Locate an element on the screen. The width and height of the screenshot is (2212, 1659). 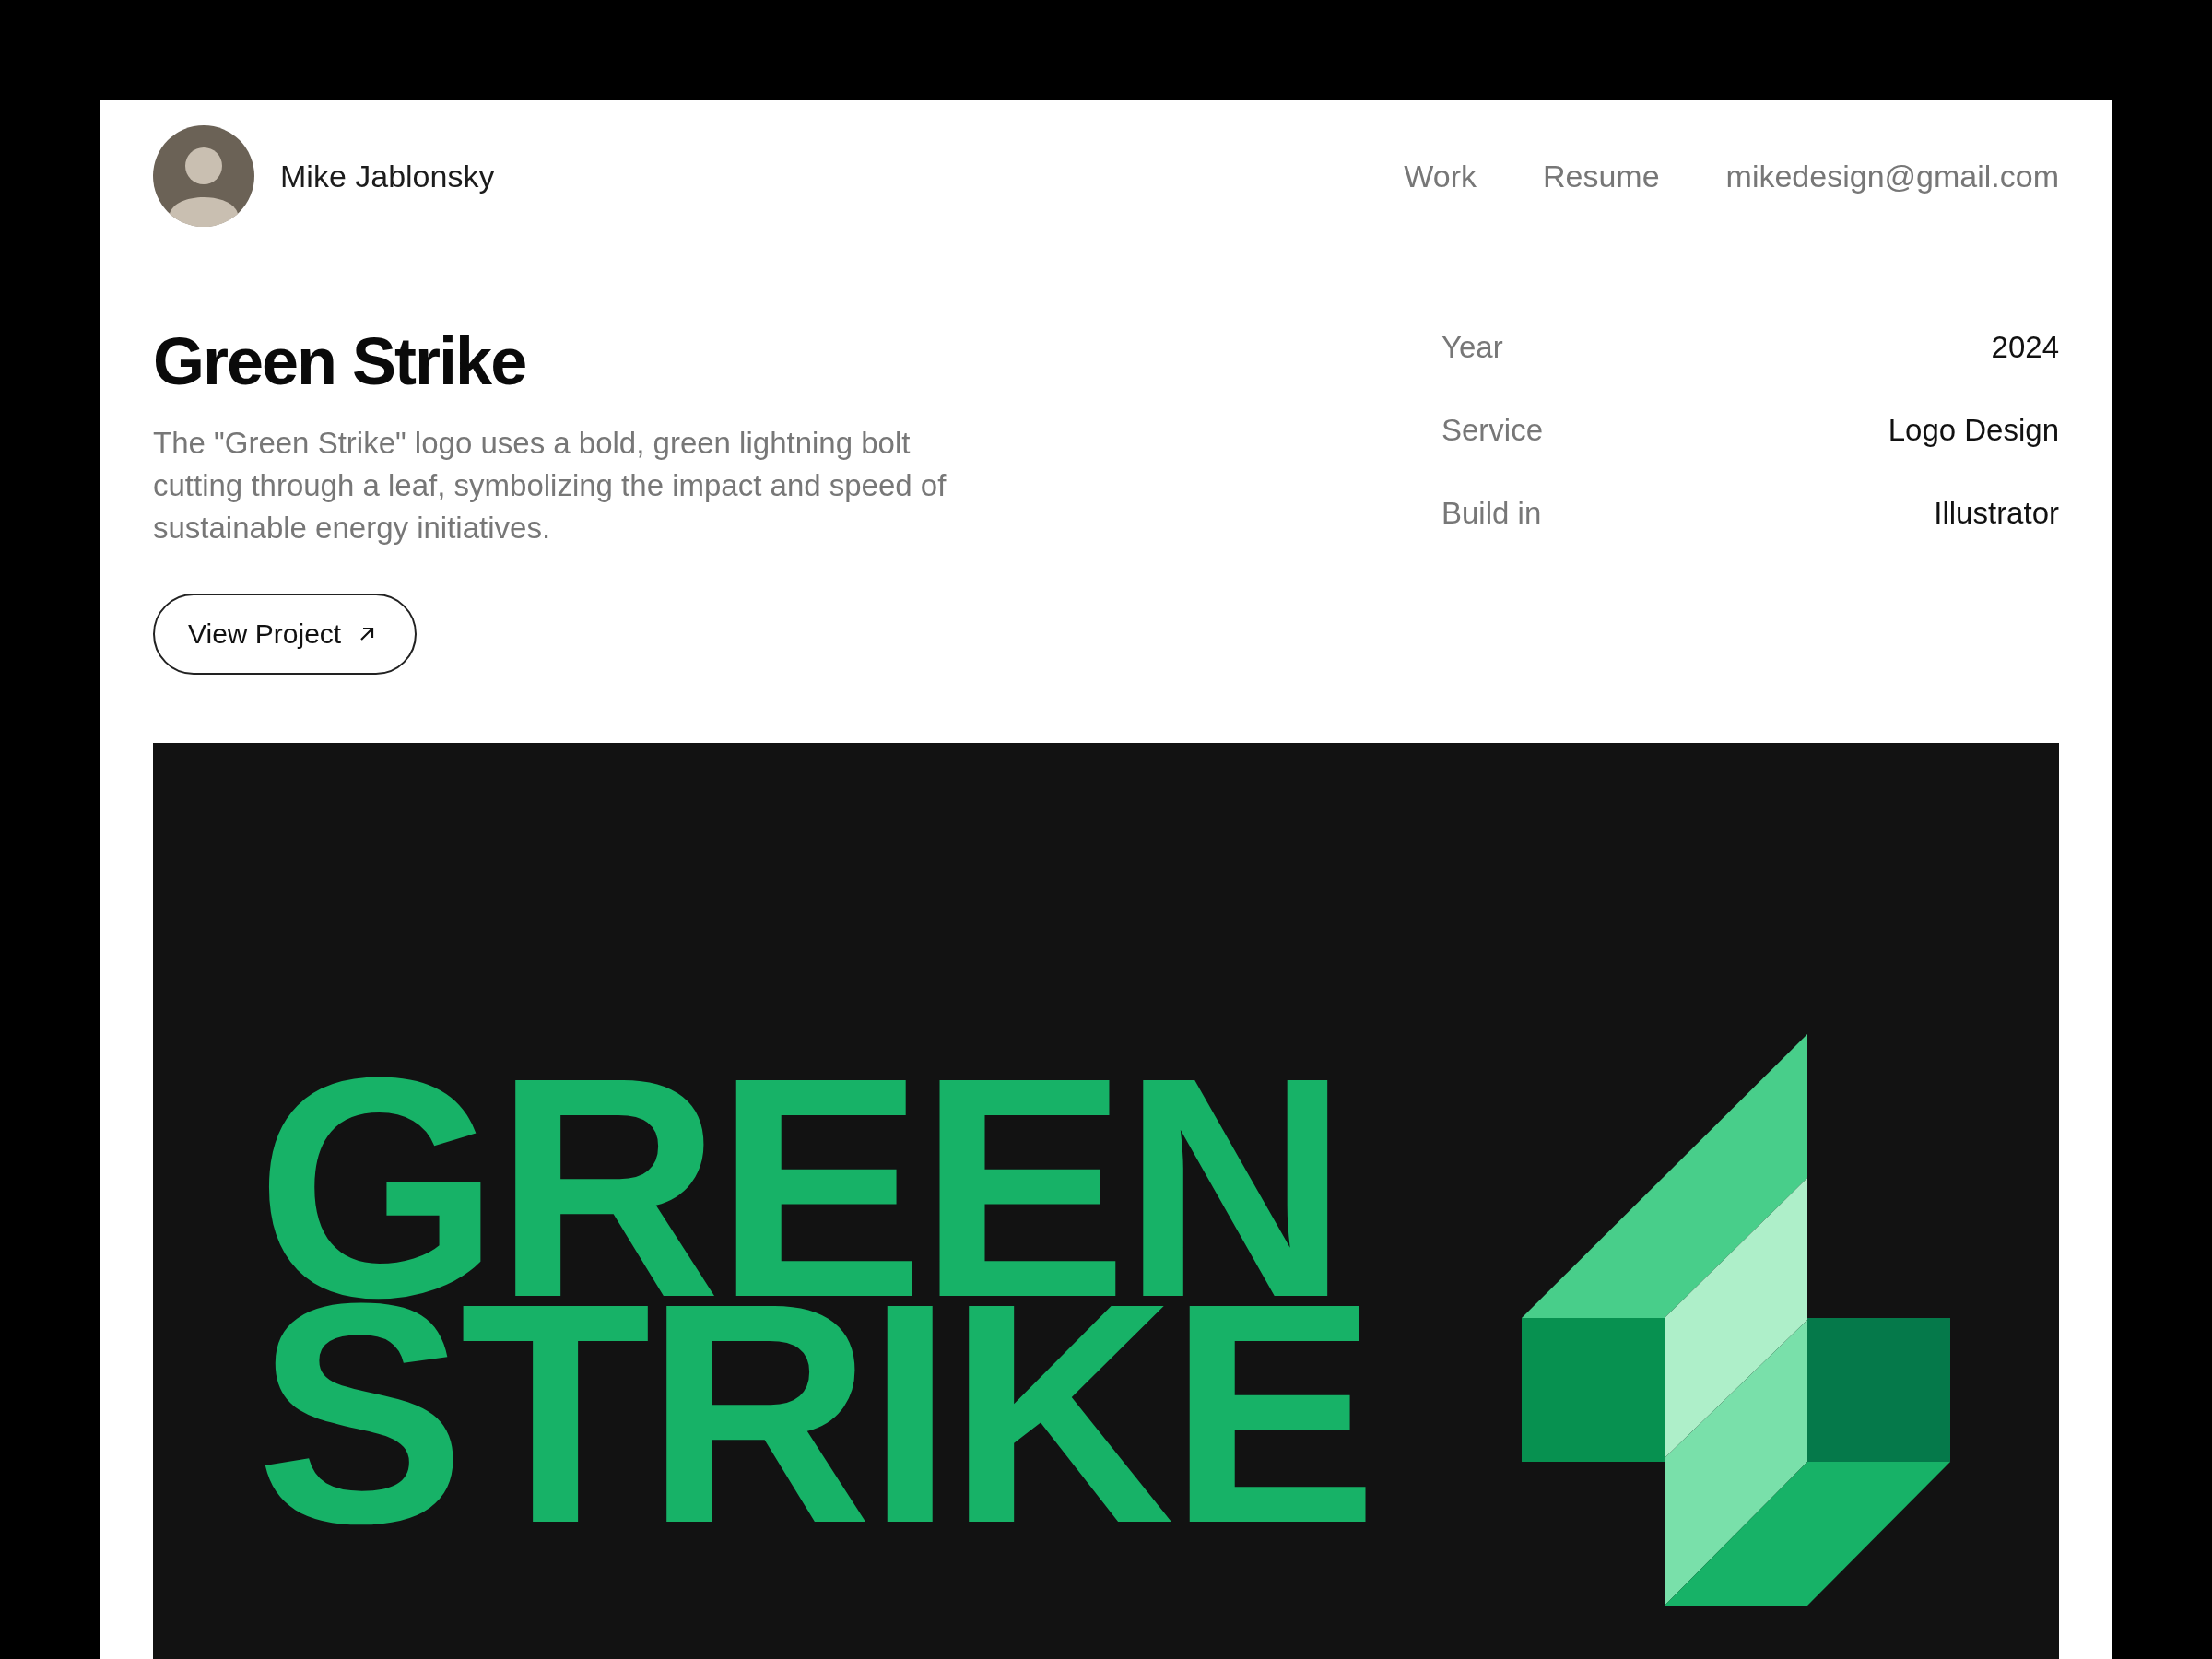
nav-link: Resume is located at coordinates (1601, 176).